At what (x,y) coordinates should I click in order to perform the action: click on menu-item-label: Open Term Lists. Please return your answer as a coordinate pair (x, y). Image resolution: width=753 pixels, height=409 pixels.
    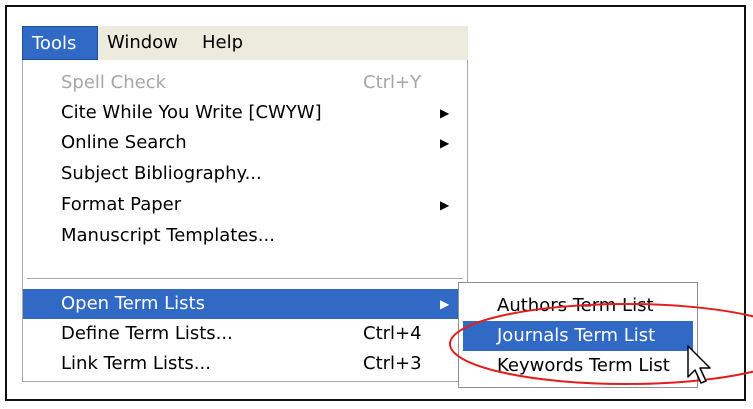
    Looking at the image, I should click on (133, 303).